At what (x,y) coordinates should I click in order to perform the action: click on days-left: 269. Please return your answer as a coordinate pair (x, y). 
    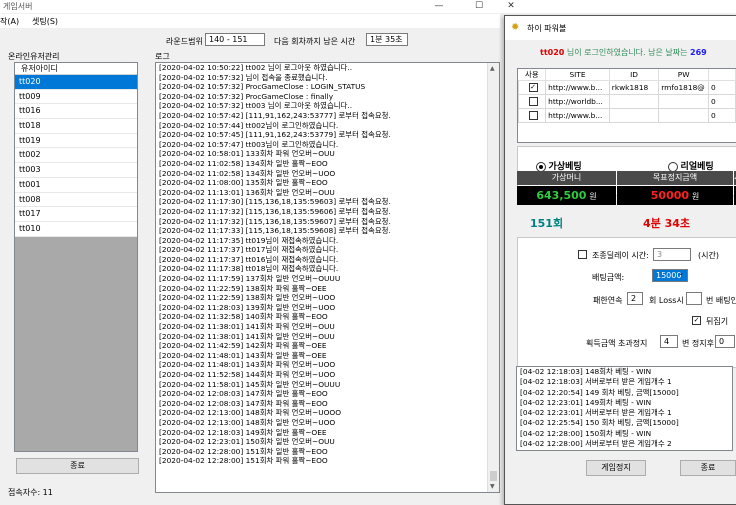
    Looking at the image, I should click on (698, 52).